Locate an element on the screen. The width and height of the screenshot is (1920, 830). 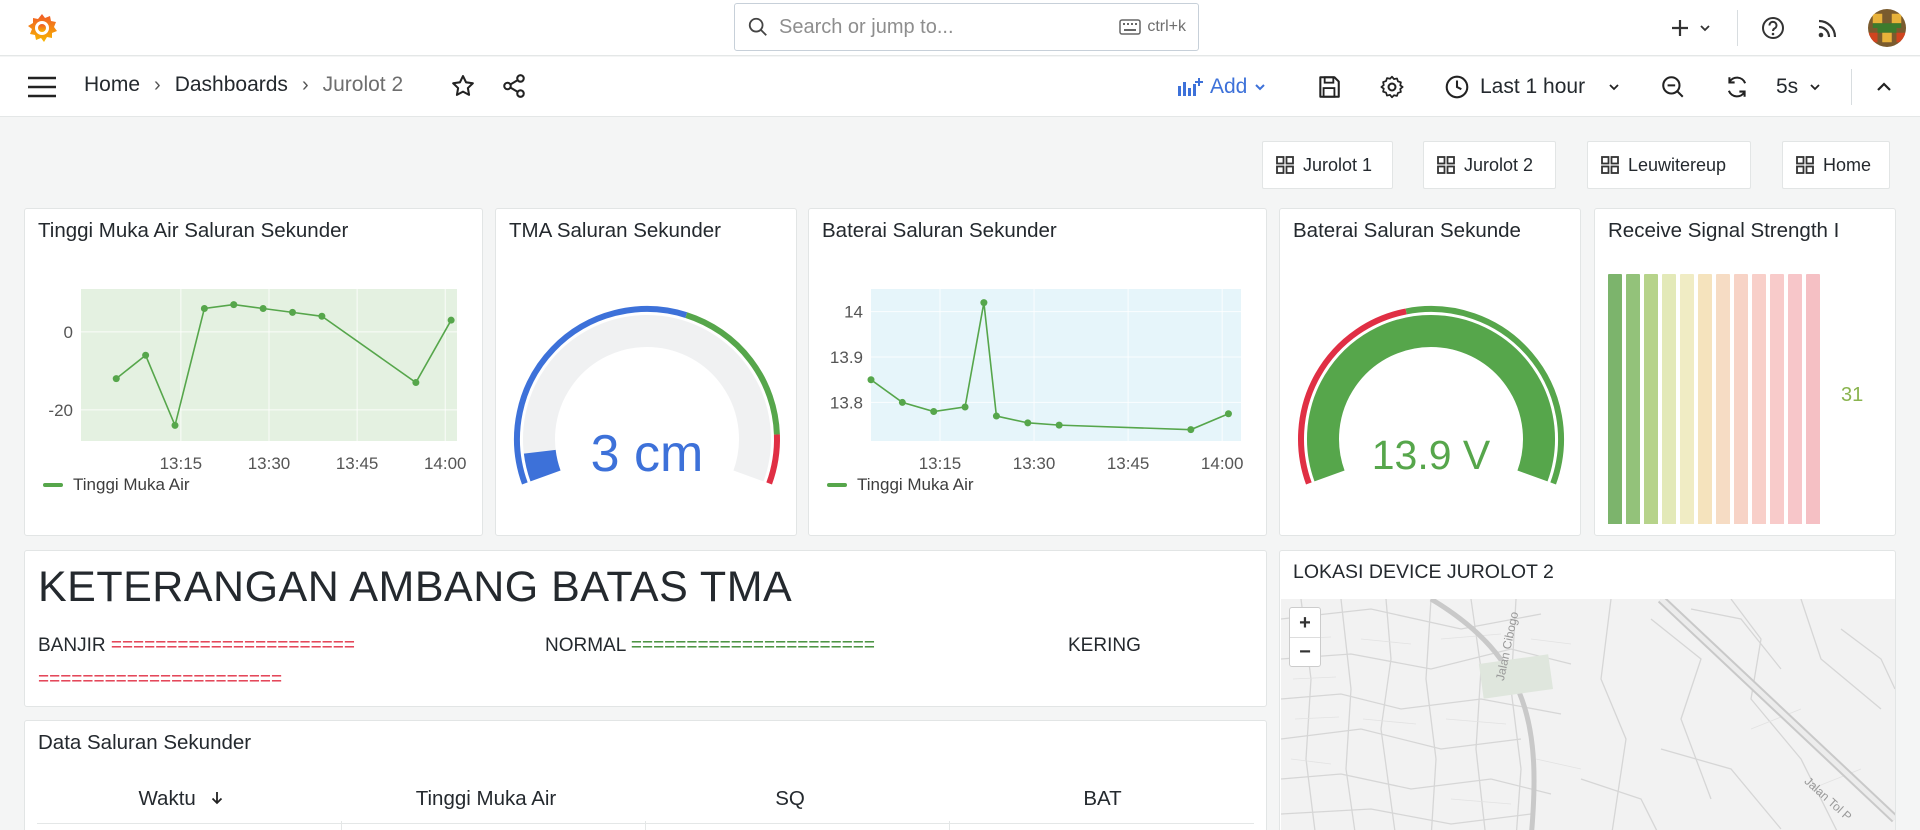
x-tick-label: 14:00 is located at coordinates (445, 463).